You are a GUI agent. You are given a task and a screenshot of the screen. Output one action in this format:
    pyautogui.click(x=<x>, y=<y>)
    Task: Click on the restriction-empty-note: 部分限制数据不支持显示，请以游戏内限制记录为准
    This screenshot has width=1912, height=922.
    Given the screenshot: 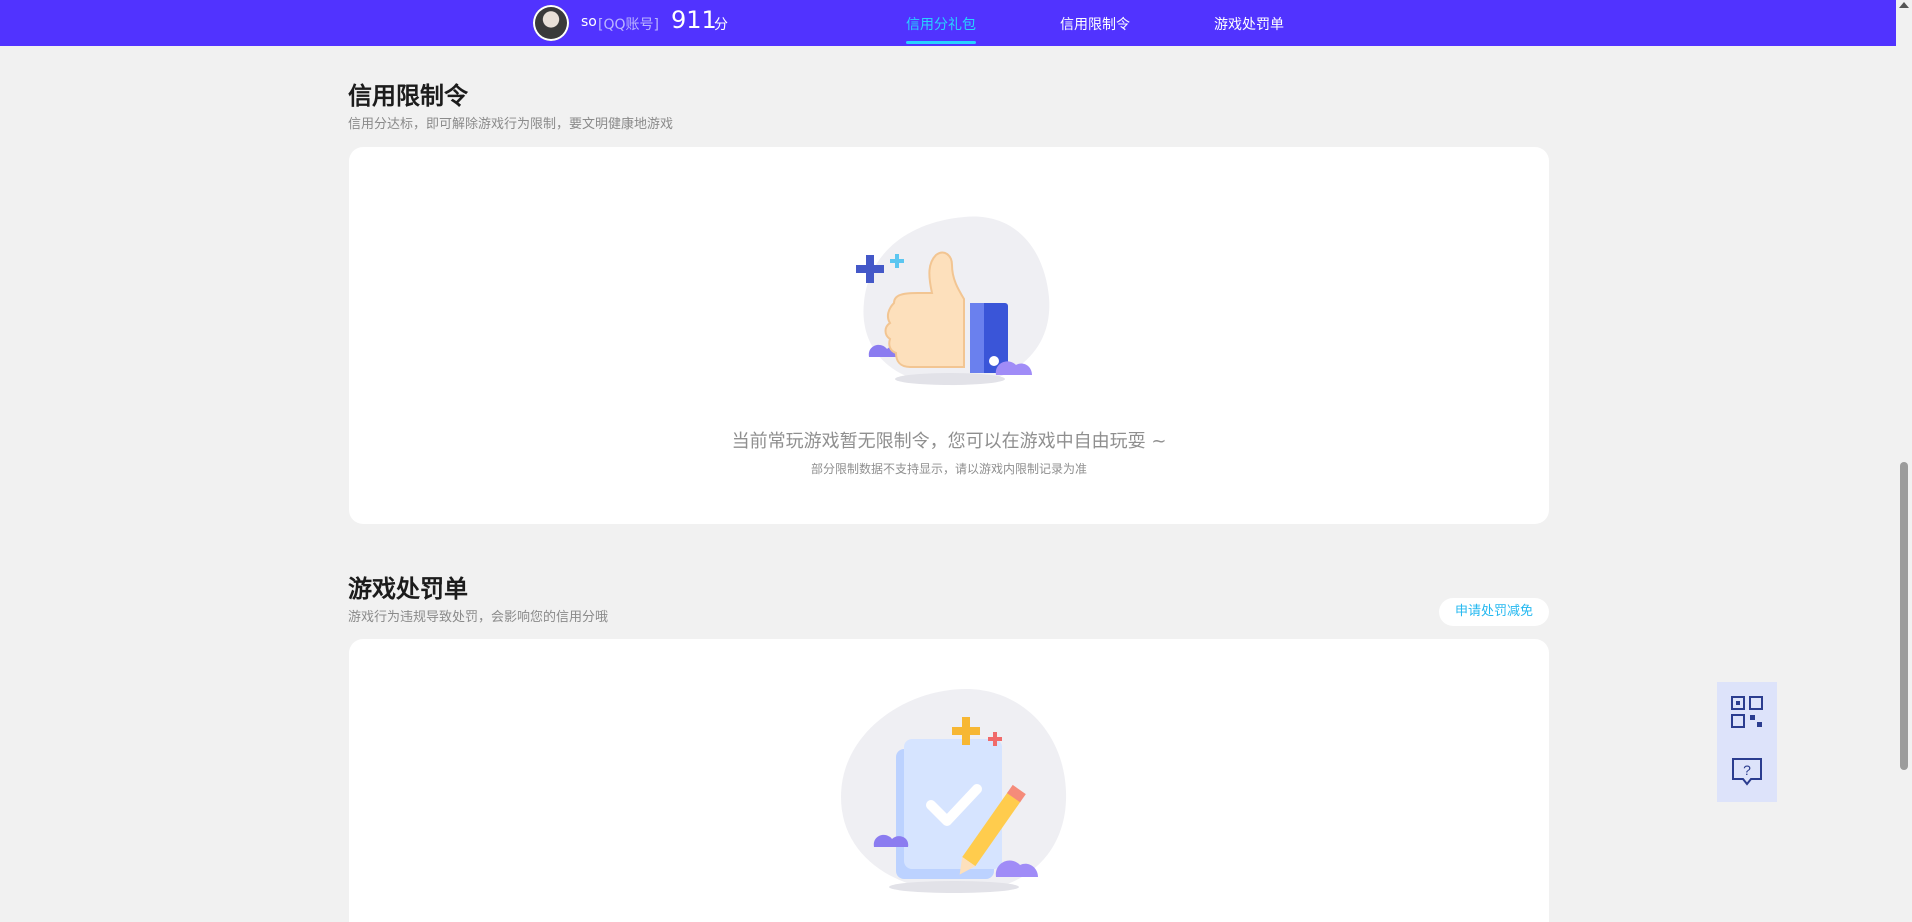 What is the action you would take?
    pyautogui.click(x=948, y=469)
    